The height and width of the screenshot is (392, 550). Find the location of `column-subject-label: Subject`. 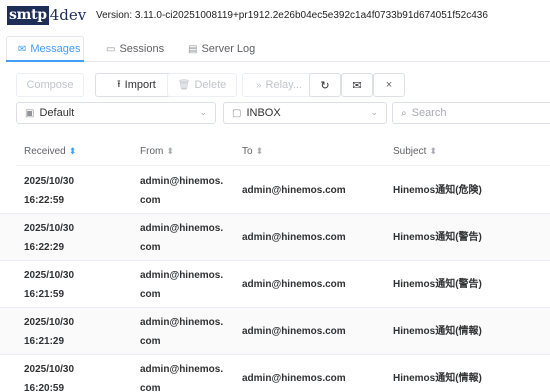

column-subject-label: Subject is located at coordinates (410, 151).